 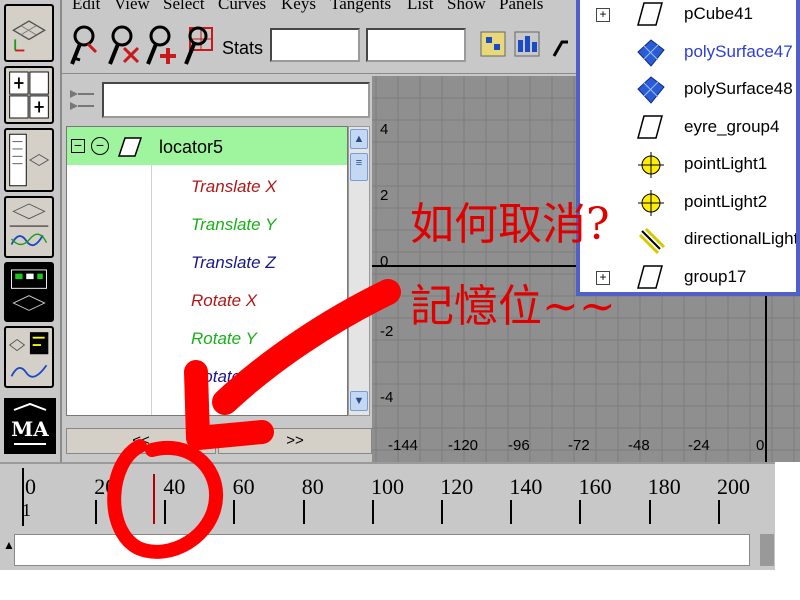 I want to click on timeline-label: 100, so click(x=387, y=486).